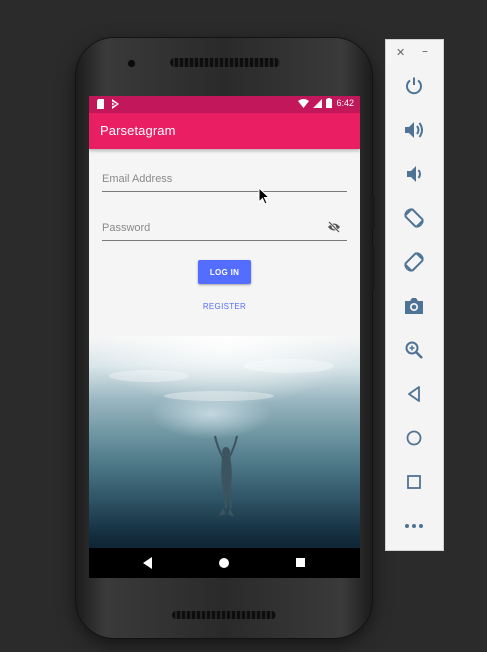 The width and height of the screenshot is (487, 652). I want to click on navigation-bar, so click(224, 563).